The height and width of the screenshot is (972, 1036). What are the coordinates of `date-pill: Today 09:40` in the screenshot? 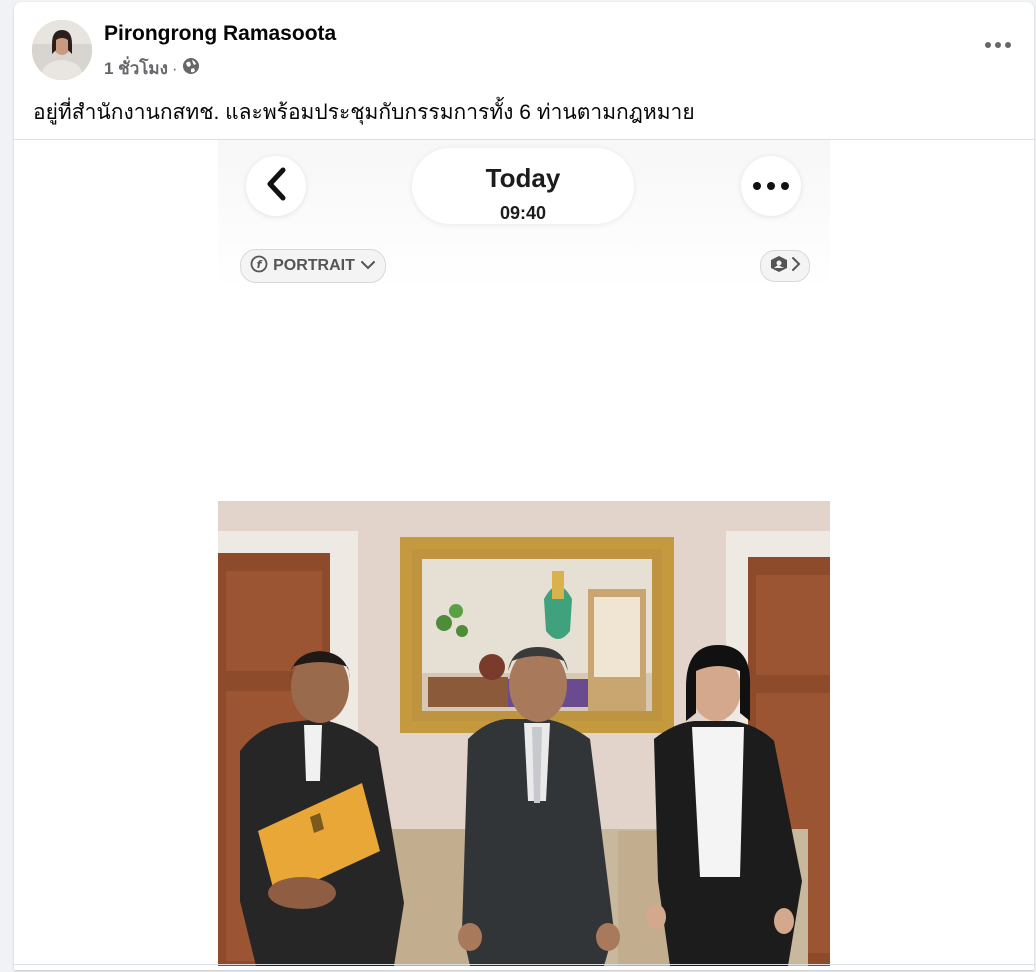 It's located at (523, 186).